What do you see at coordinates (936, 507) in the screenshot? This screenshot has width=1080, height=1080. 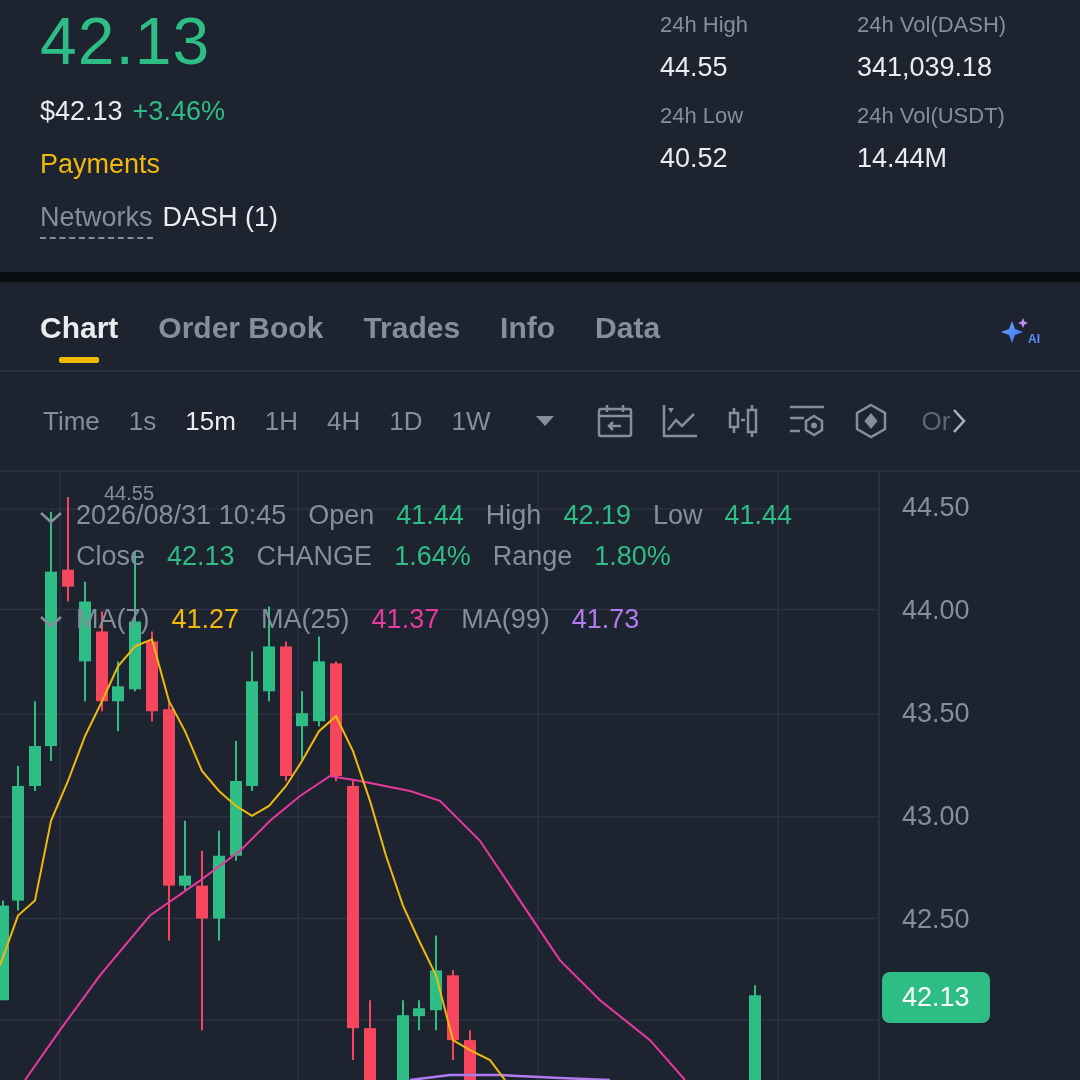 I see `price-axis-label: 44.50` at bounding box center [936, 507].